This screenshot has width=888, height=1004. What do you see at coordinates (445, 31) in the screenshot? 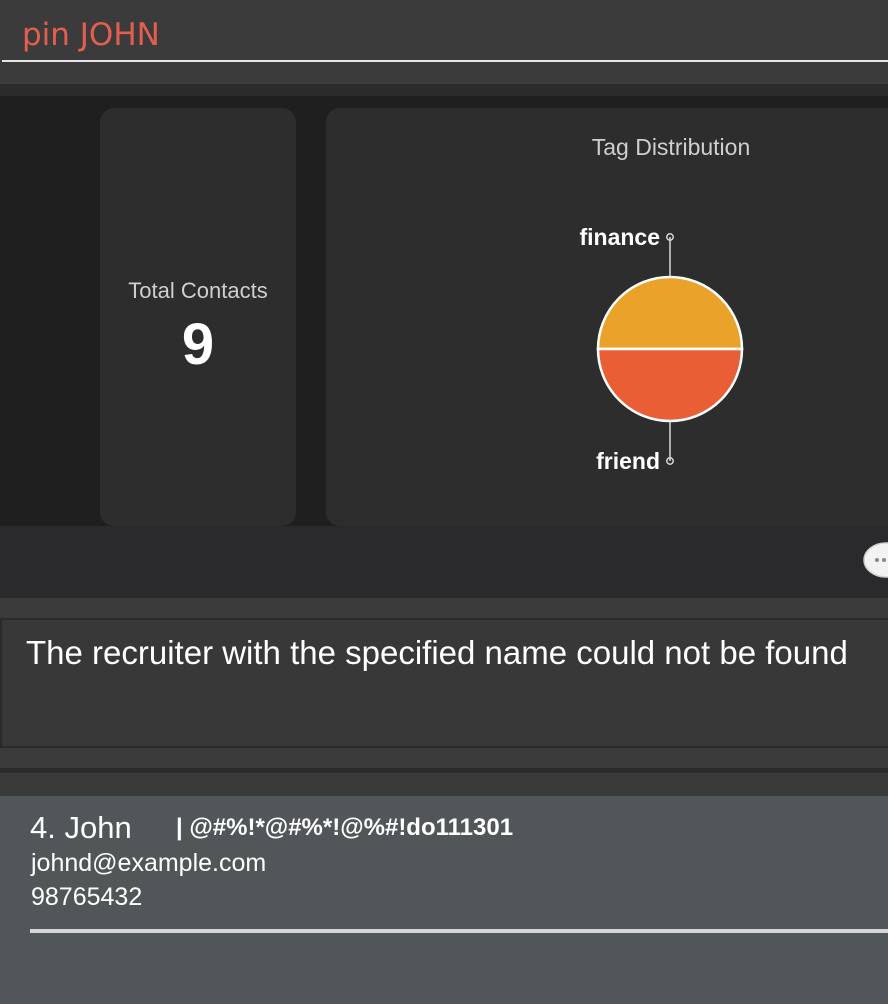
I see `command-input` at bounding box center [445, 31].